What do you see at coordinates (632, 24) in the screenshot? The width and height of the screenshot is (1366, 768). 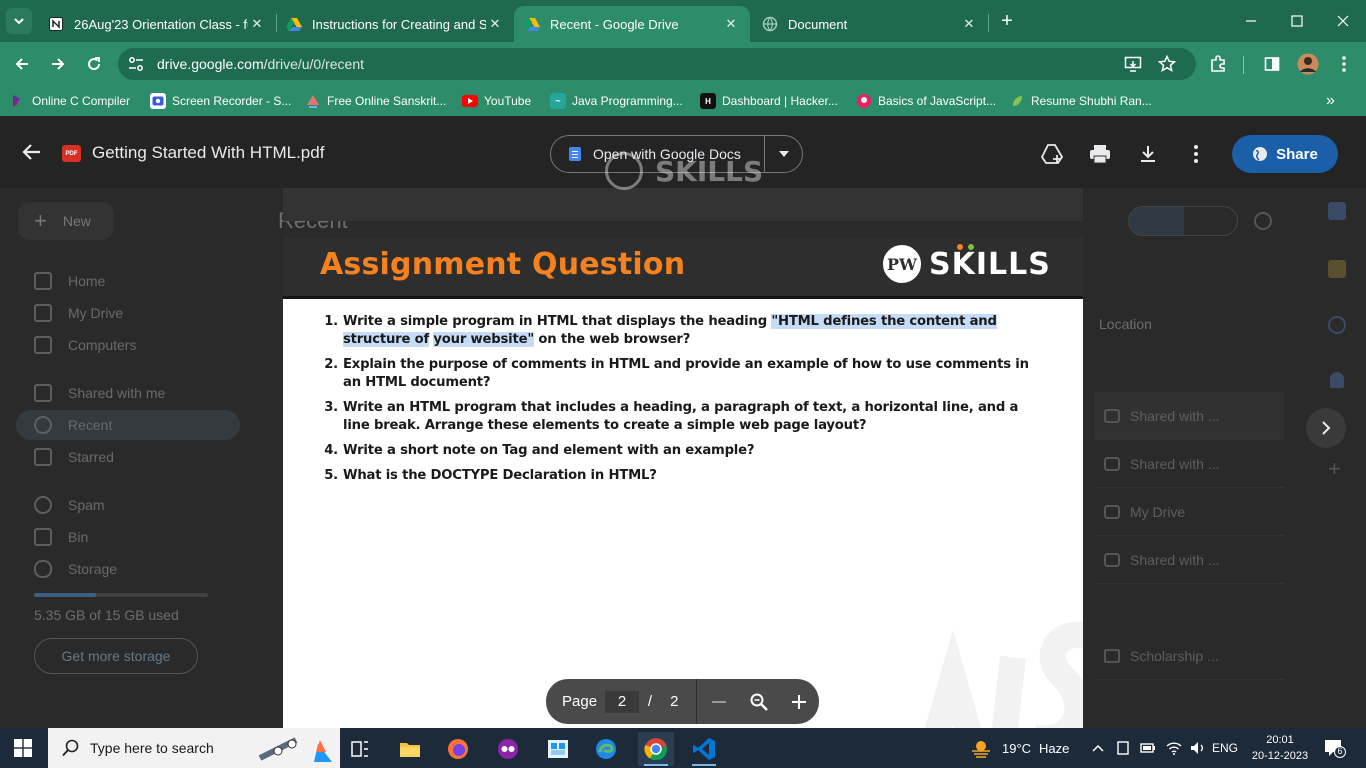 I see `tab-recent-google-drive: Recent - Google Drive ✕` at bounding box center [632, 24].